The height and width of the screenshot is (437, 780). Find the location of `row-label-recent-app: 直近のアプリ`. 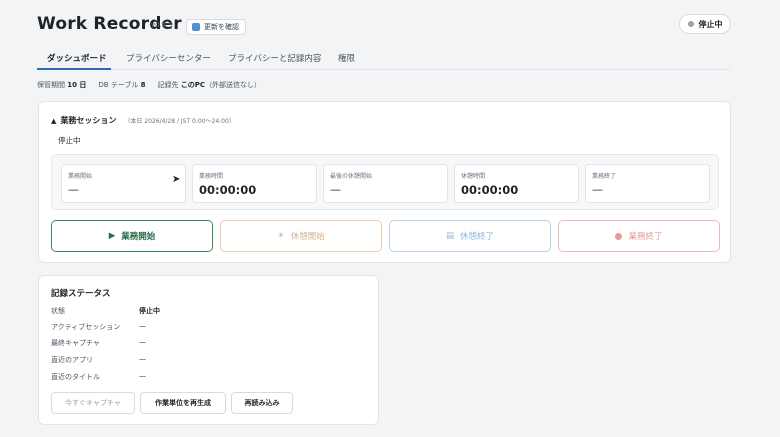

row-label-recent-app: 直近のアプリ is located at coordinates (72, 360).